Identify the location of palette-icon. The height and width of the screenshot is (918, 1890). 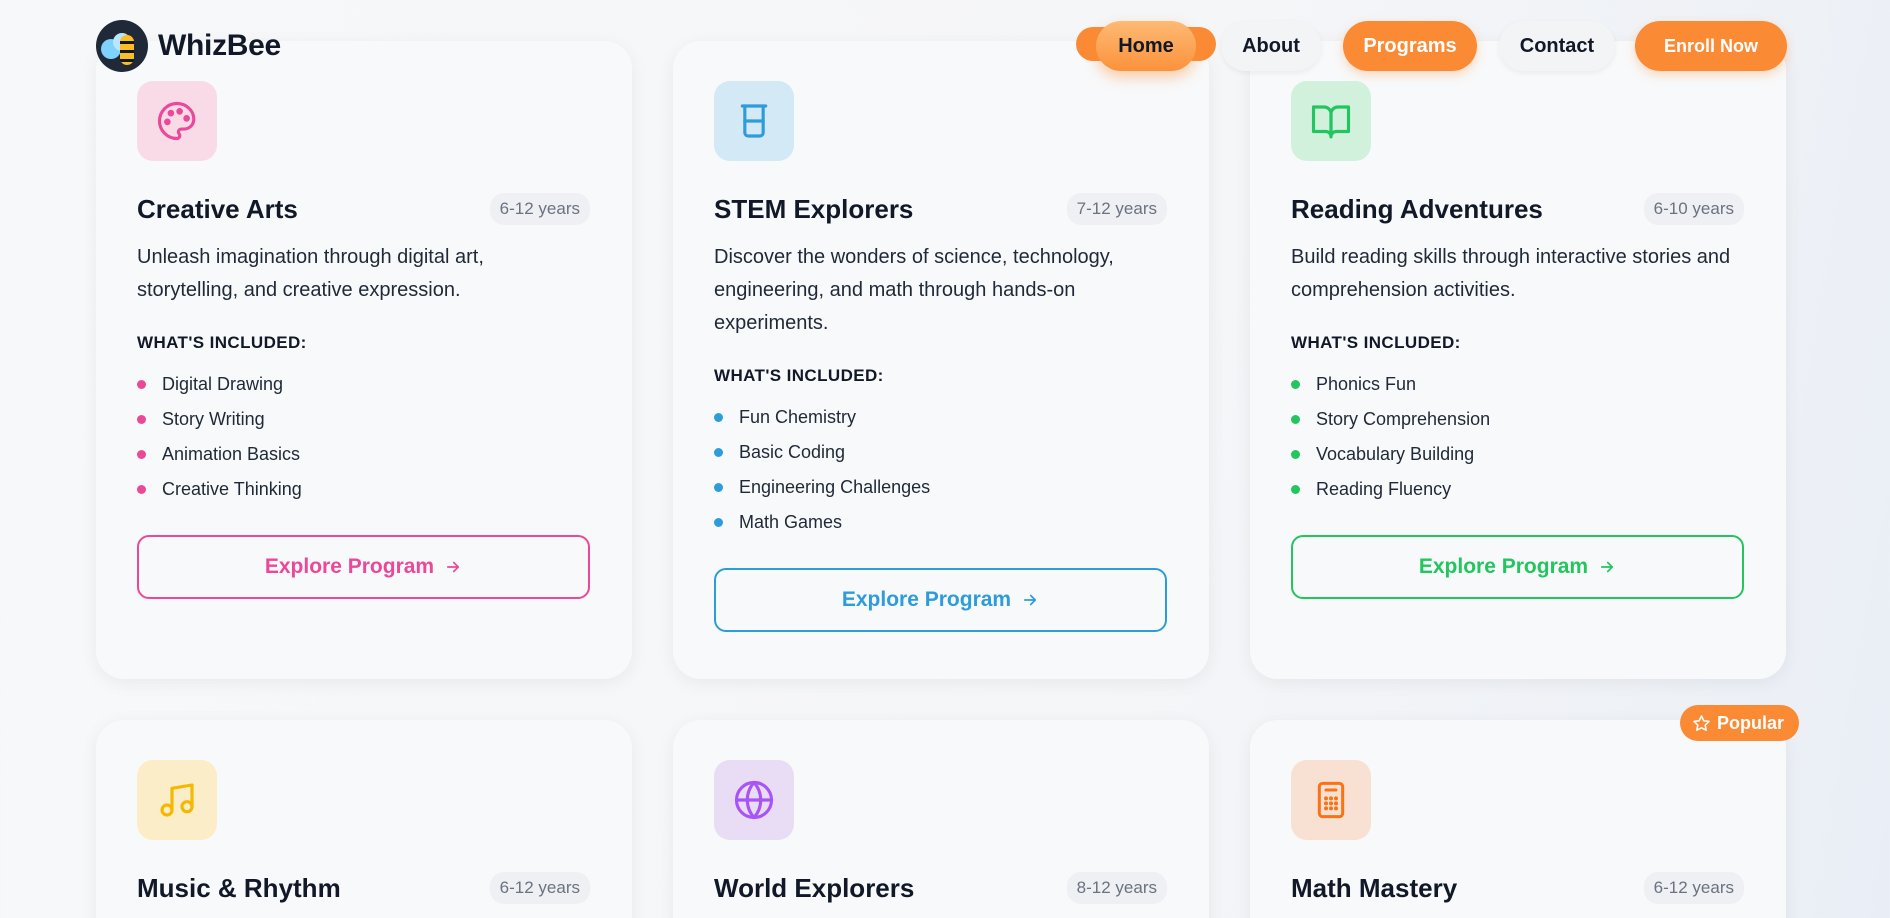
(177, 121).